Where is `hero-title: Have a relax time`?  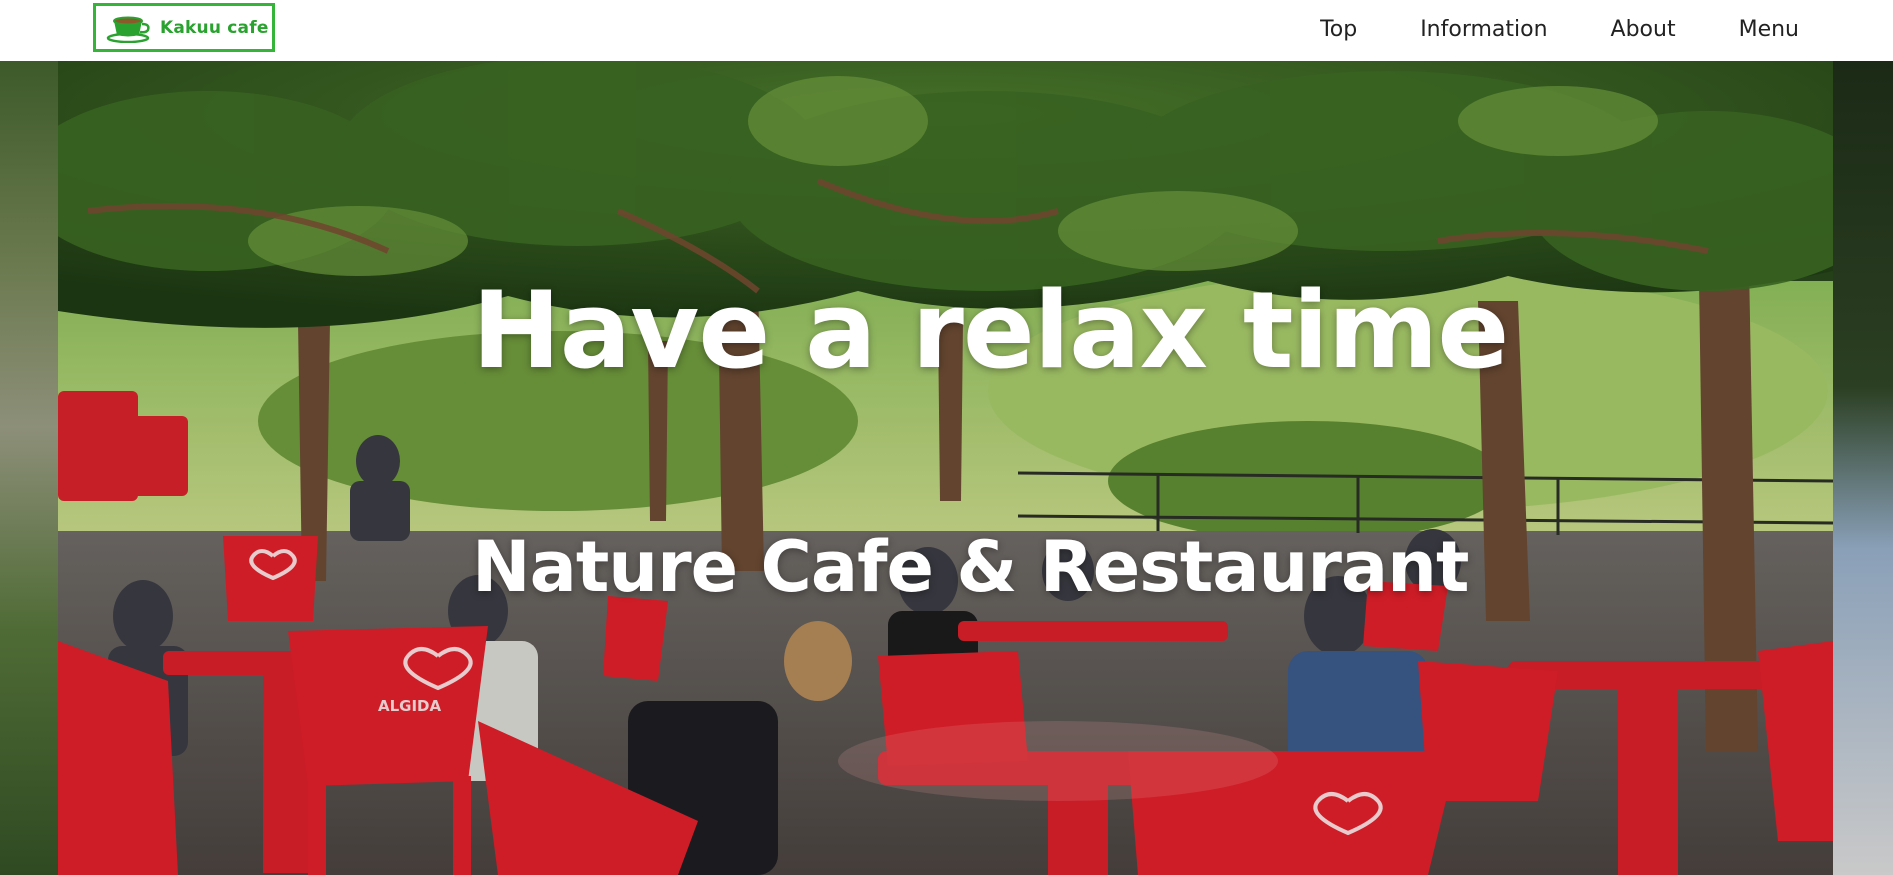
hero-title: Have a relax time is located at coordinates (990, 330).